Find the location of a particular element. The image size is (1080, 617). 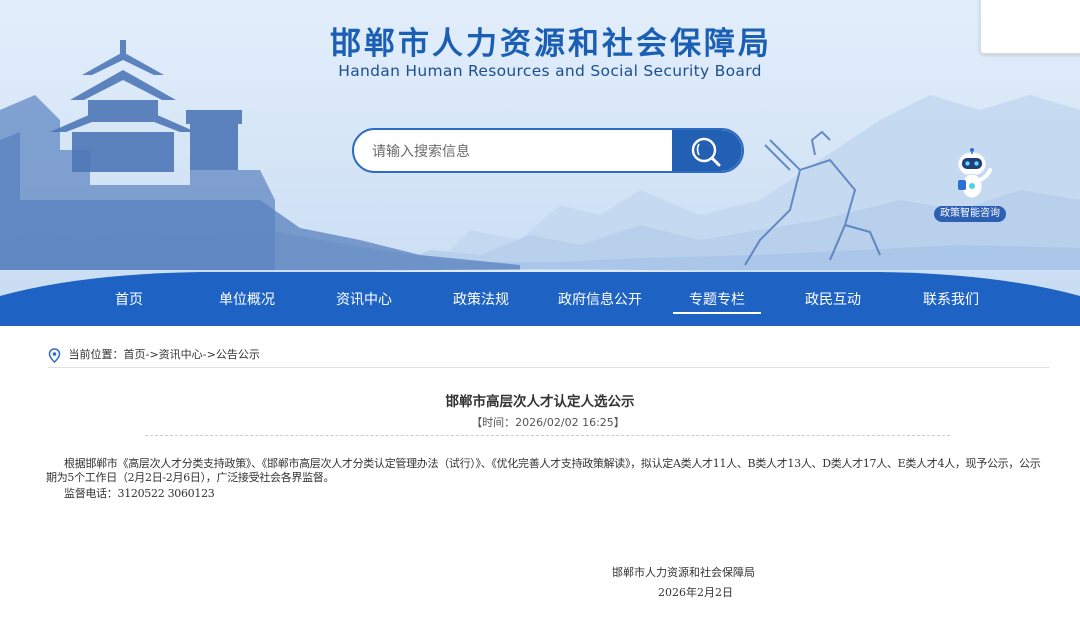

nav-item-news: 资讯中心 is located at coordinates (364, 300).